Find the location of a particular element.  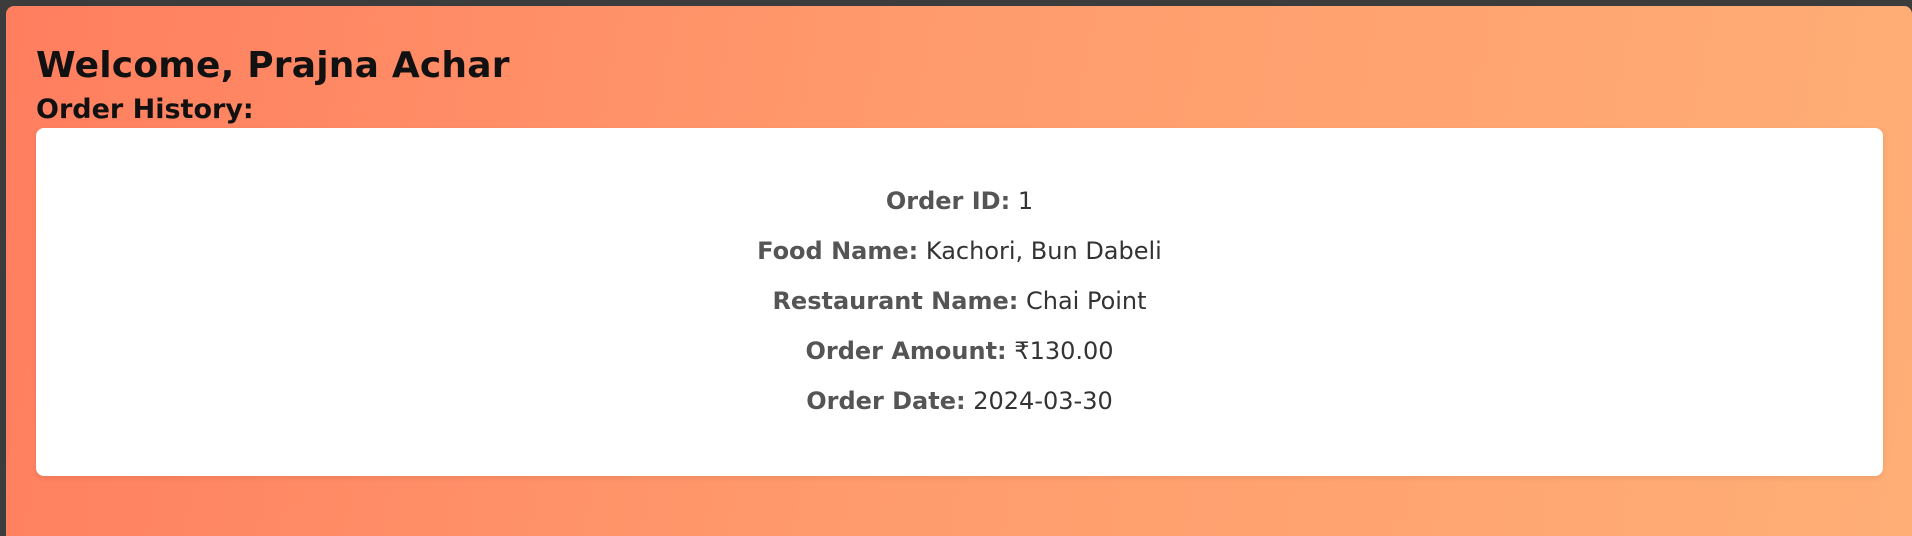

order-id-label: Order ID: is located at coordinates (948, 201).